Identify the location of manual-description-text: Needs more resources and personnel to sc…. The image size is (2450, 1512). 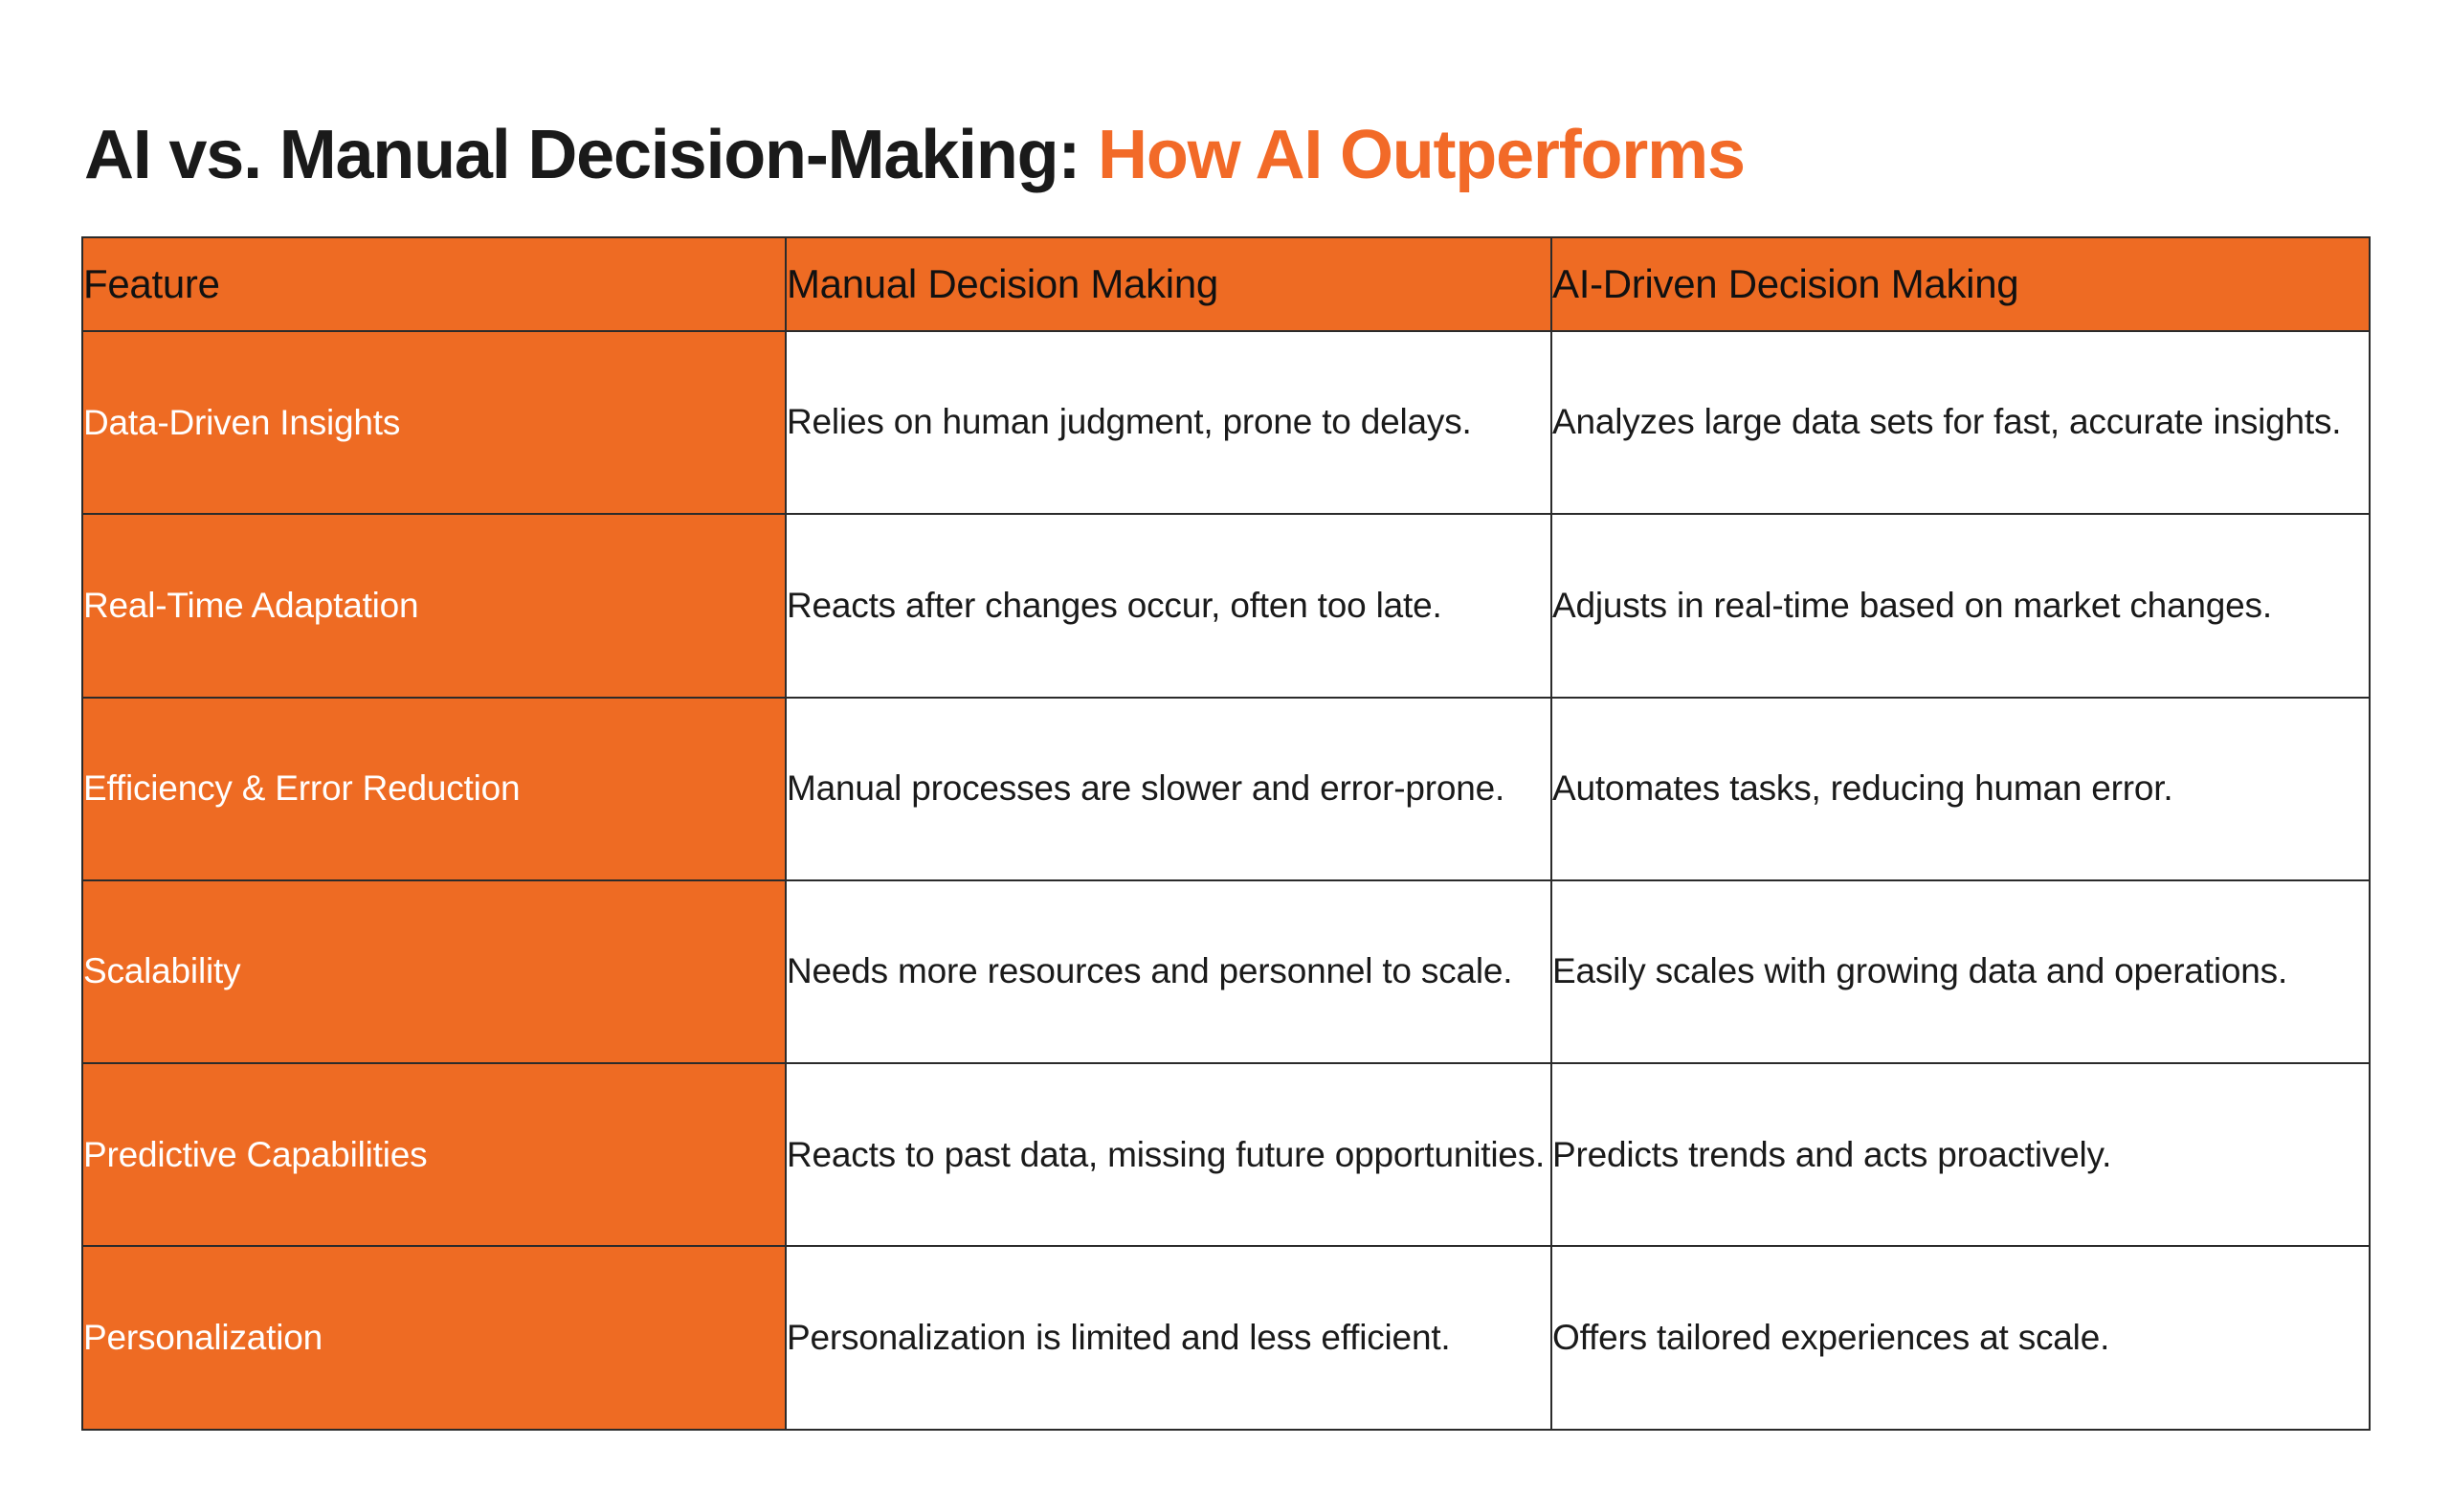
(1150, 971).